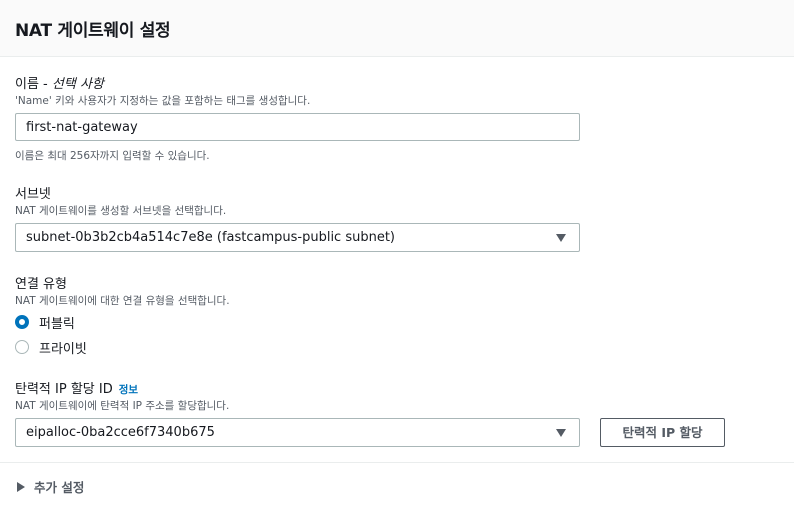 The width and height of the screenshot is (794, 505). What do you see at coordinates (57, 324) in the screenshot?
I see `radio-public-label: 퍼블릭` at bounding box center [57, 324].